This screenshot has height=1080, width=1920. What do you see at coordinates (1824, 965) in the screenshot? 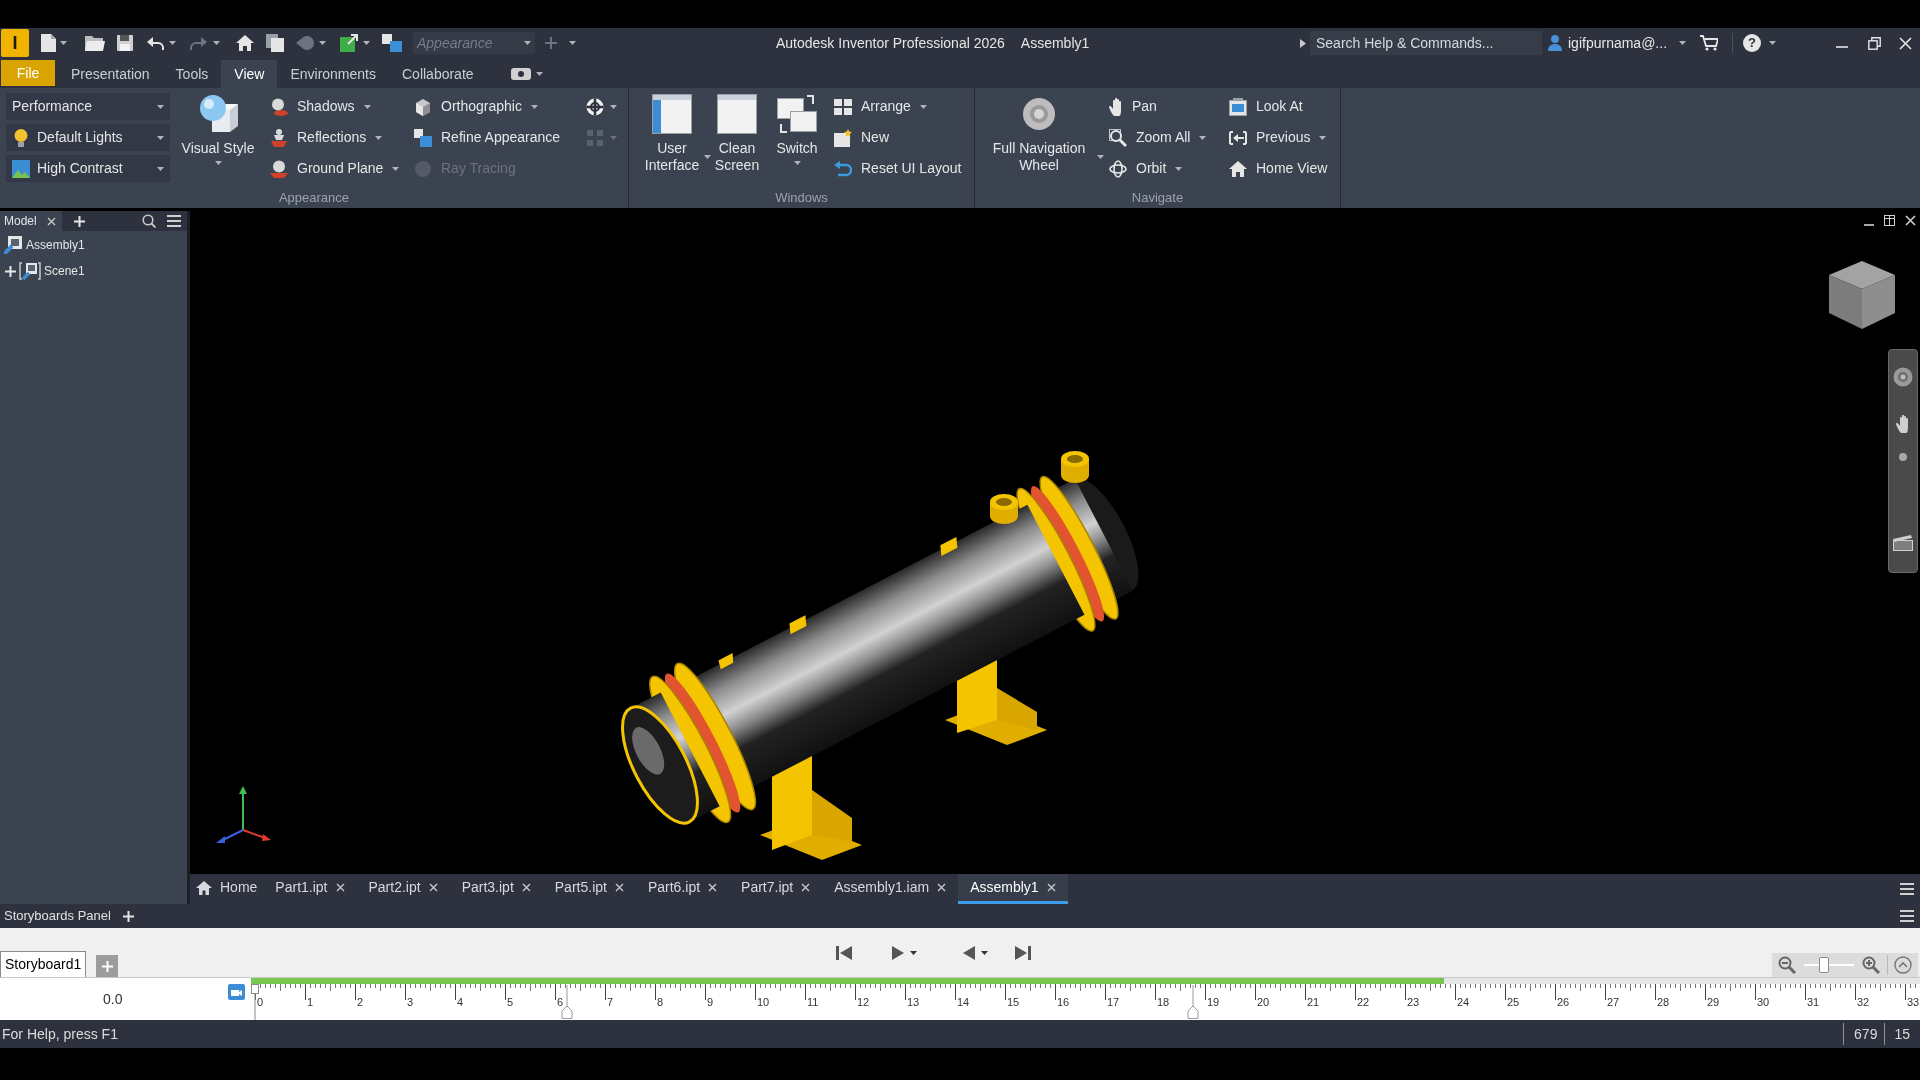
I see `slider-thumb` at bounding box center [1824, 965].